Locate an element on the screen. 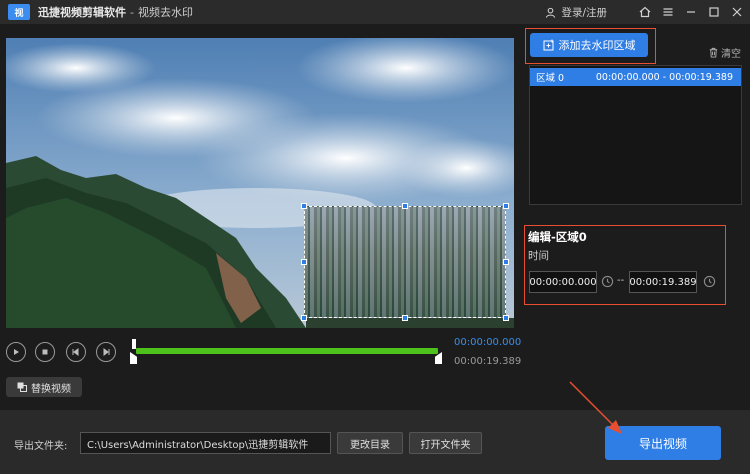  clear-regions-button: 清空 is located at coordinates (724, 52).